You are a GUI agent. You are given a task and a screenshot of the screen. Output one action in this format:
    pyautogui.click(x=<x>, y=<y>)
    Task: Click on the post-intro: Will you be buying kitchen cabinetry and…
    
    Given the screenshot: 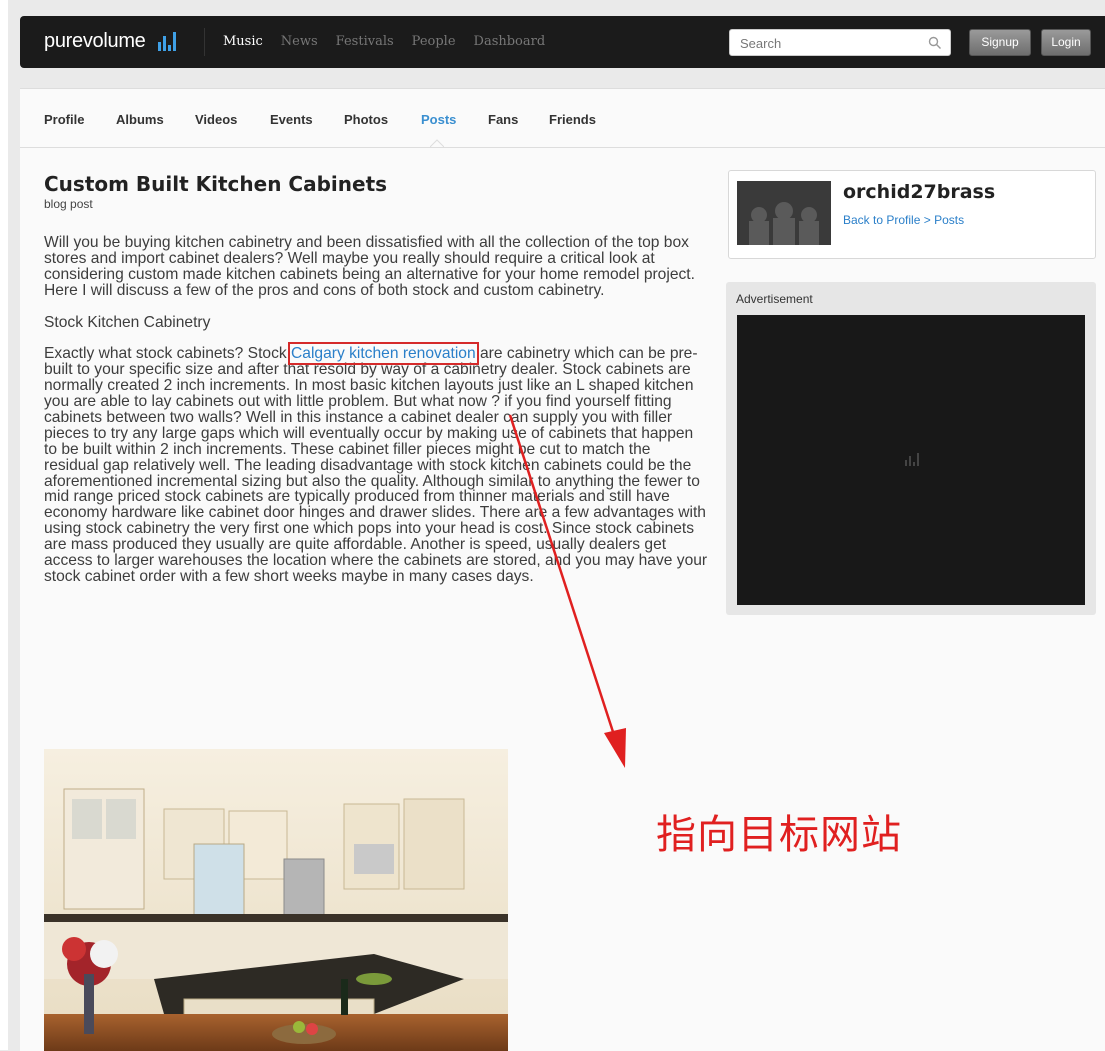 What is the action you would take?
    pyautogui.click(x=369, y=266)
    